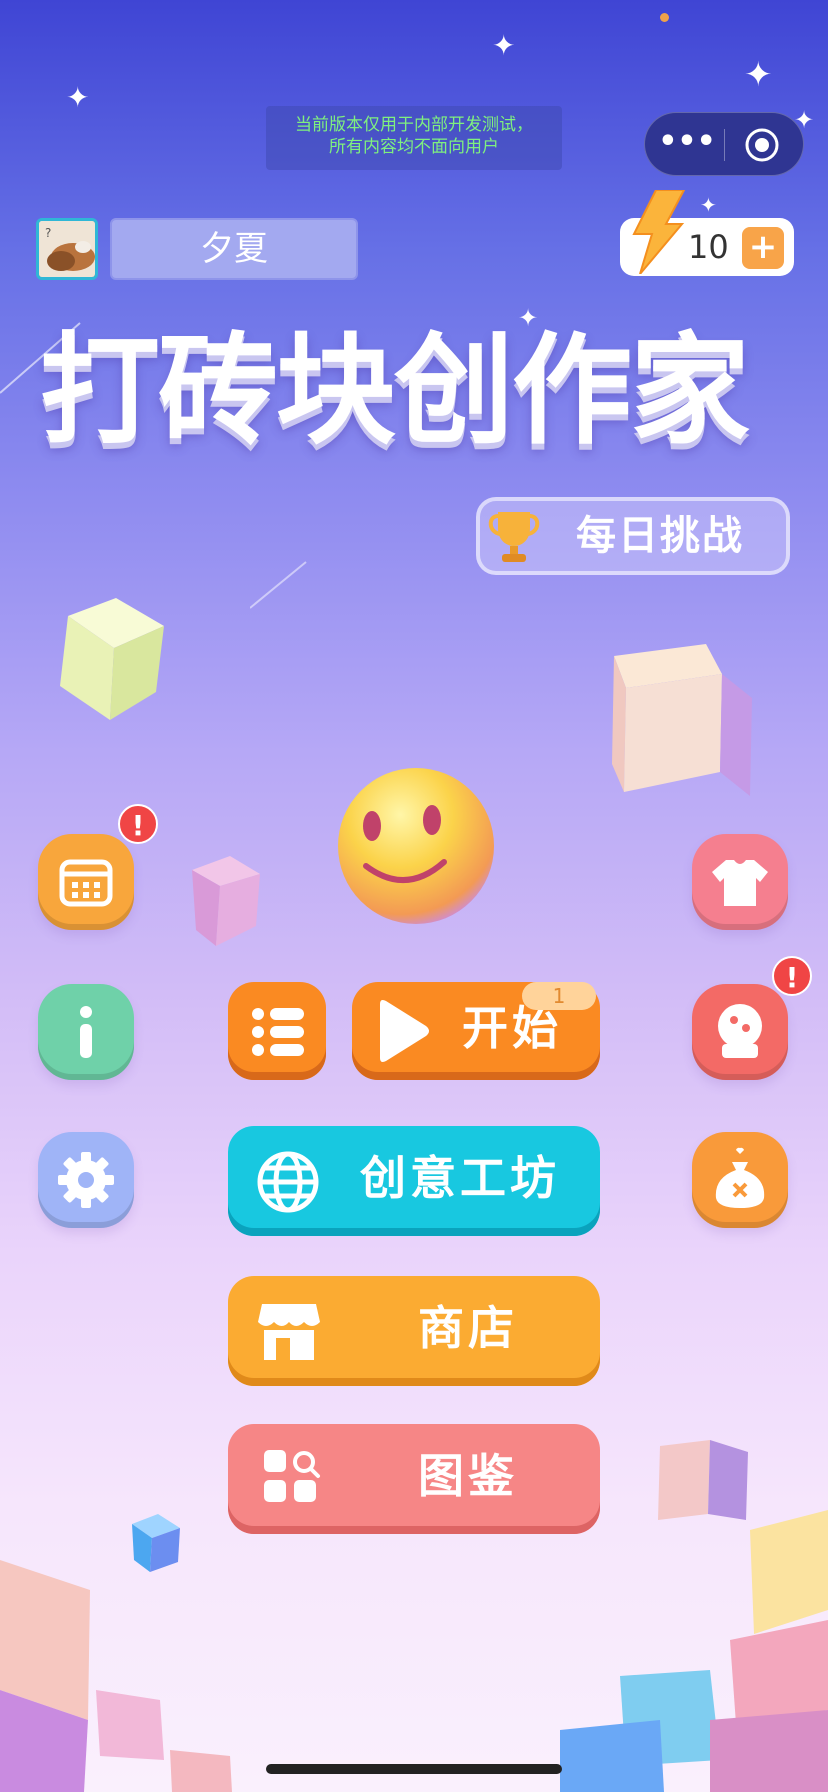 This screenshot has height=1792, width=828. Describe the element at coordinates (708, 247) in the screenshot. I see `energy-value: 10` at that location.